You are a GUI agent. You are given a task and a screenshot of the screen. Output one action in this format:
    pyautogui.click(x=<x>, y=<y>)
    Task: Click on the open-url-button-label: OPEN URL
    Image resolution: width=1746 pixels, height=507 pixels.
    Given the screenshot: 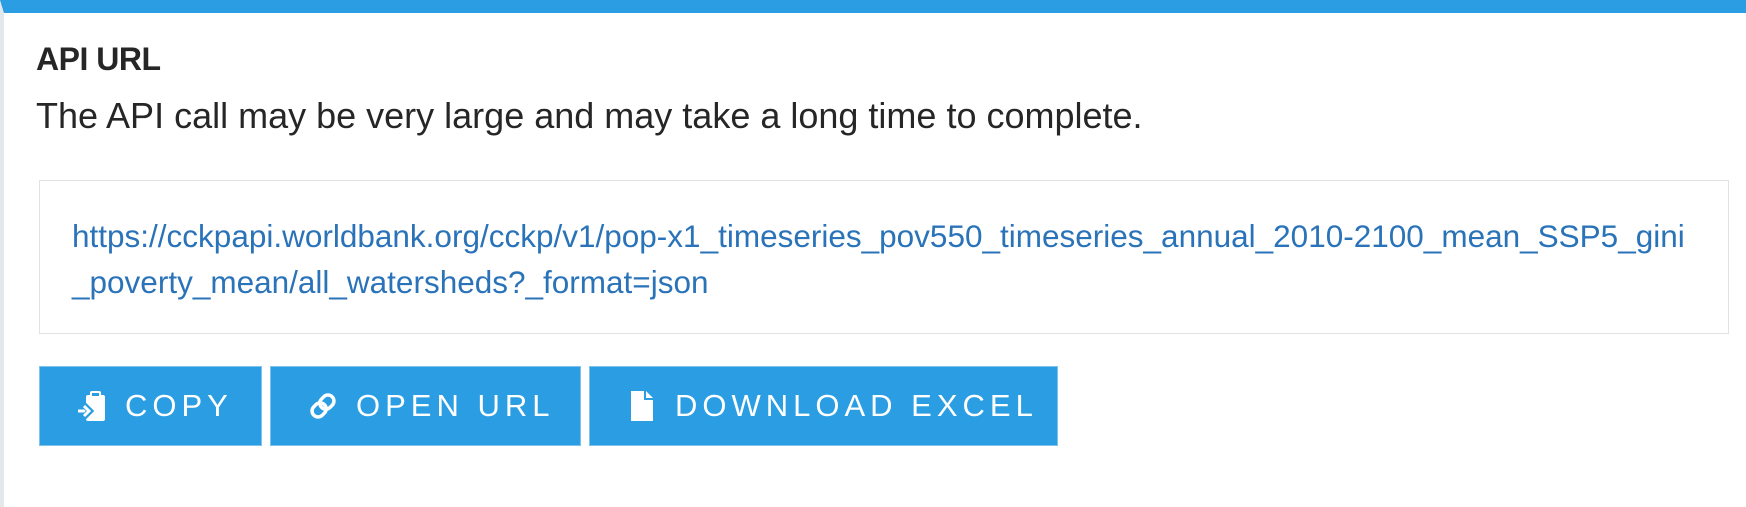 What is the action you would take?
    pyautogui.click(x=455, y=405)
    